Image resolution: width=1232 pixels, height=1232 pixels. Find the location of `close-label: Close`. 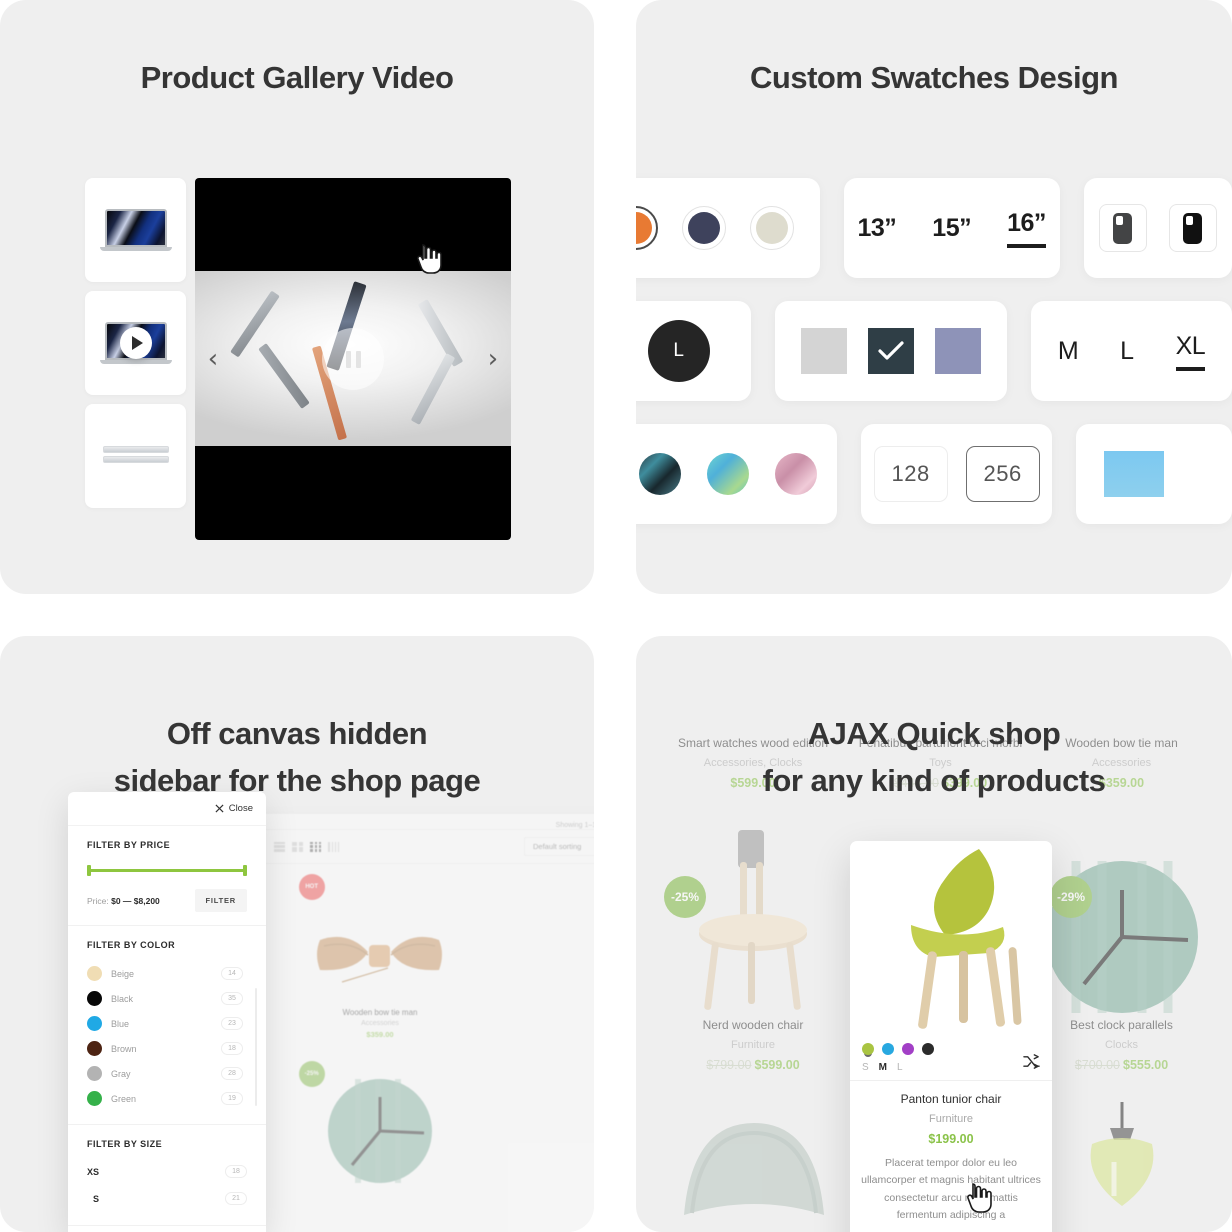

close-label: Close is located at coordinates (240, 808).